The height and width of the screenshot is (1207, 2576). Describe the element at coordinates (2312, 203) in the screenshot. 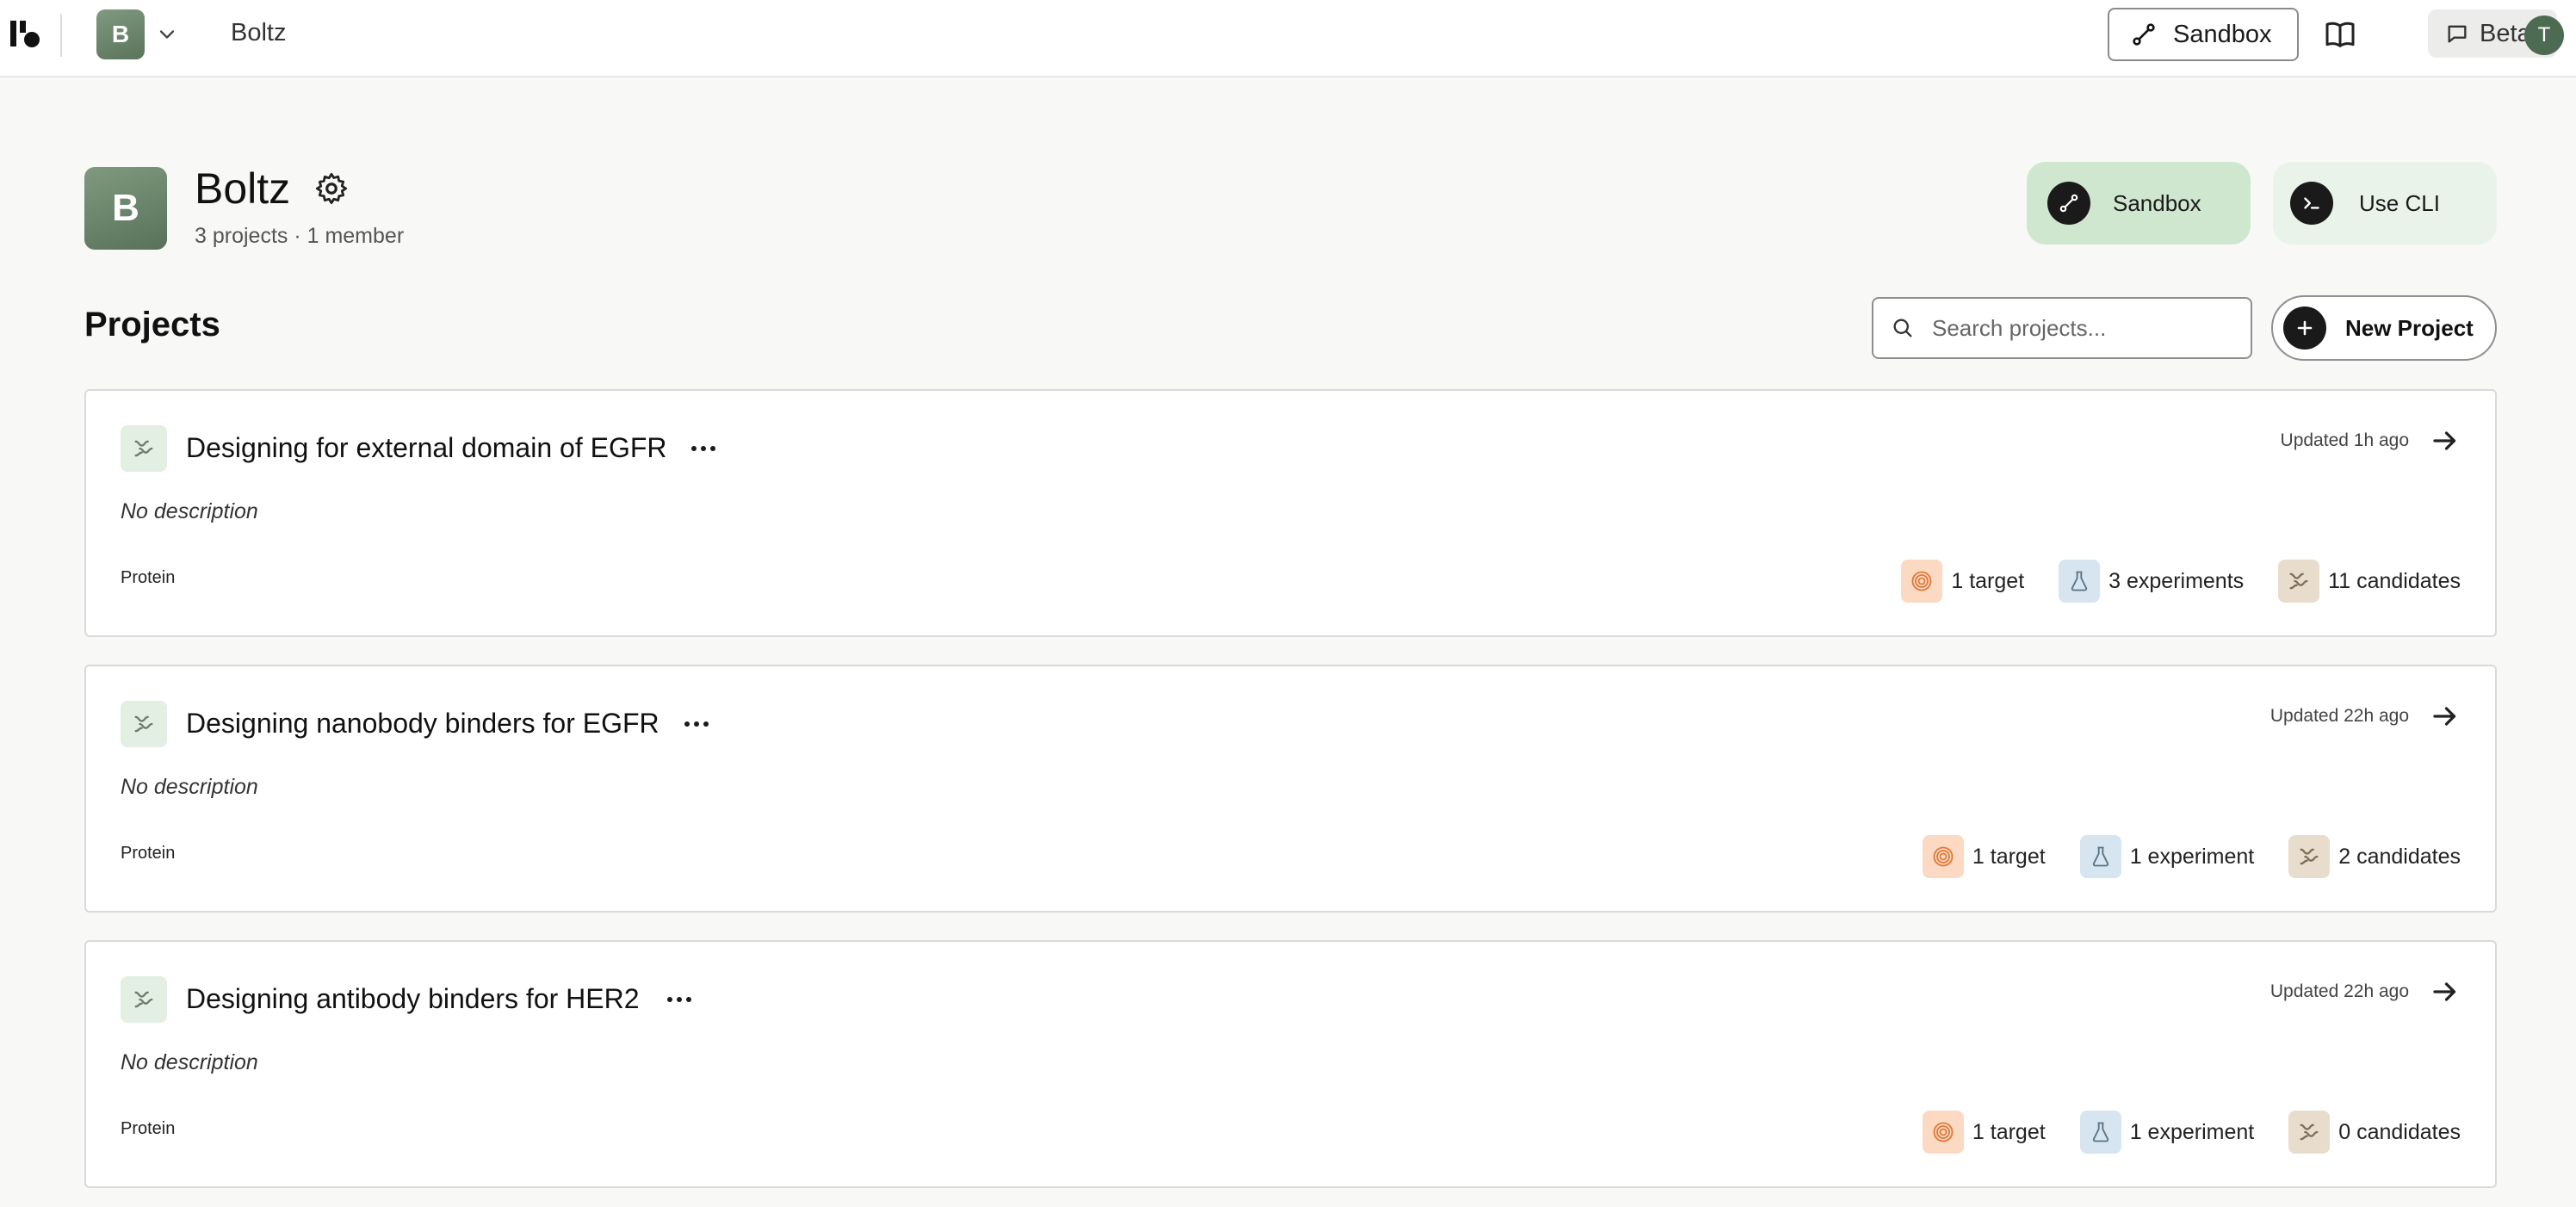

I see `terminal-icon` at that location.